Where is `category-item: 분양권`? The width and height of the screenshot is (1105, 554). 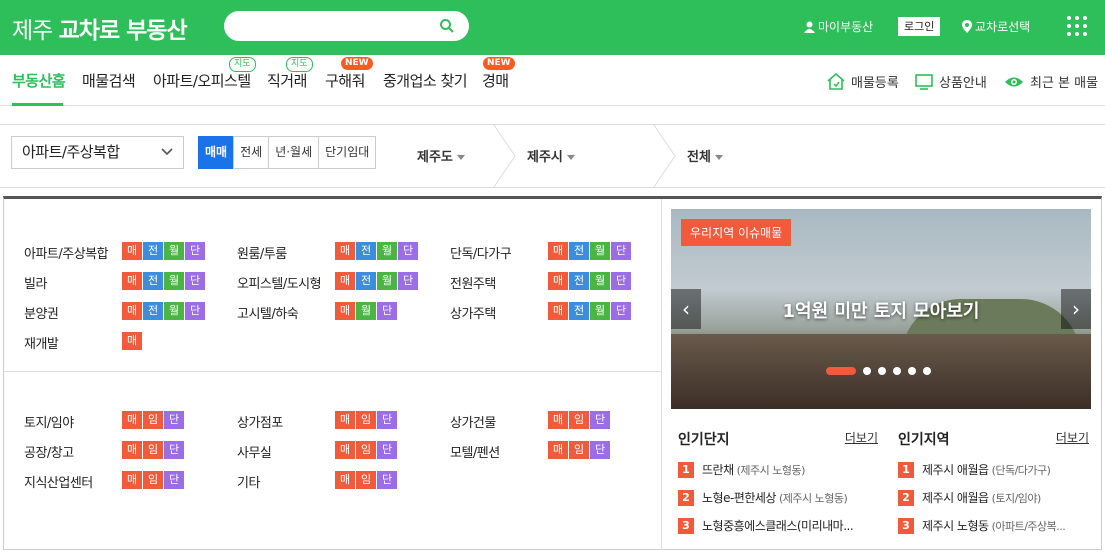
category-item: 분양권 is located at coordinates (41, 312).